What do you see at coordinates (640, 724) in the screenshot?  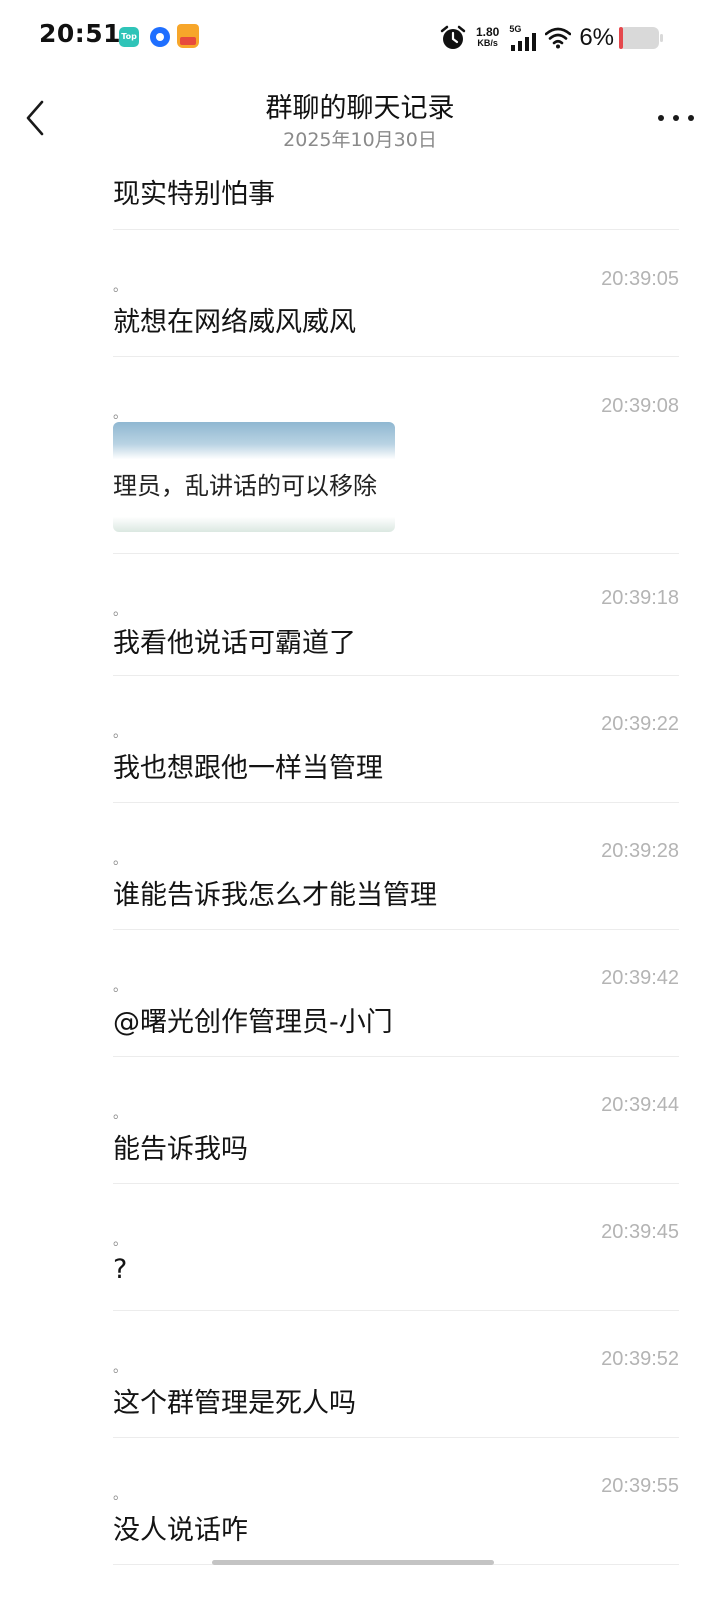 I see `message-time: 20:39:22` at bounding box center [640, 724].